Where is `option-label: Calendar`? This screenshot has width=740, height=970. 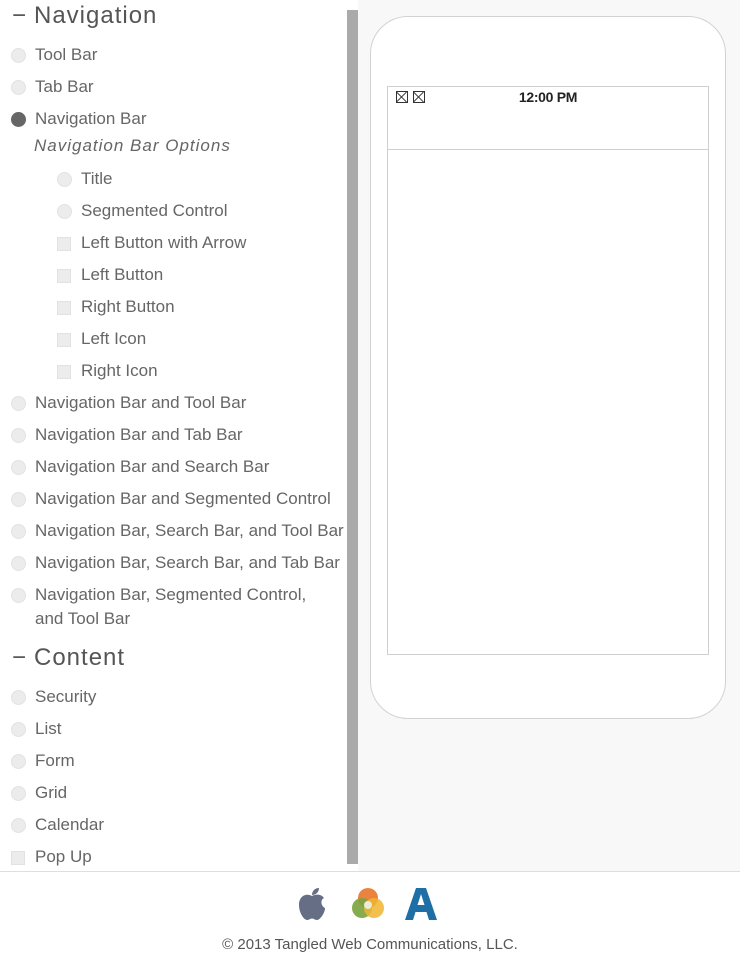 option-label: Calendar is located at coordinates (69, 824).